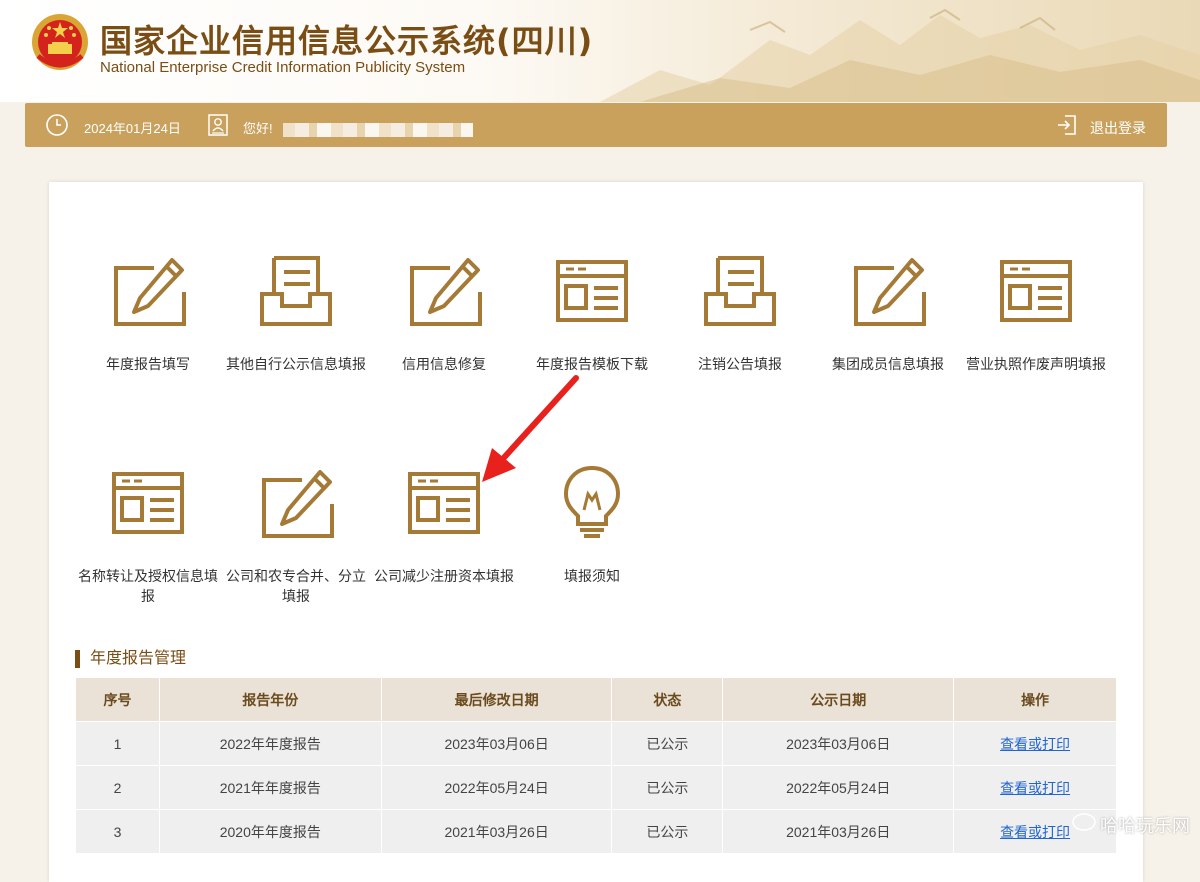 This screenshot has width=1200, height=882. Describe the element at coordinates (270, 743) in the screenshot. I see `cell-year: 2022年年度报告` at that location.